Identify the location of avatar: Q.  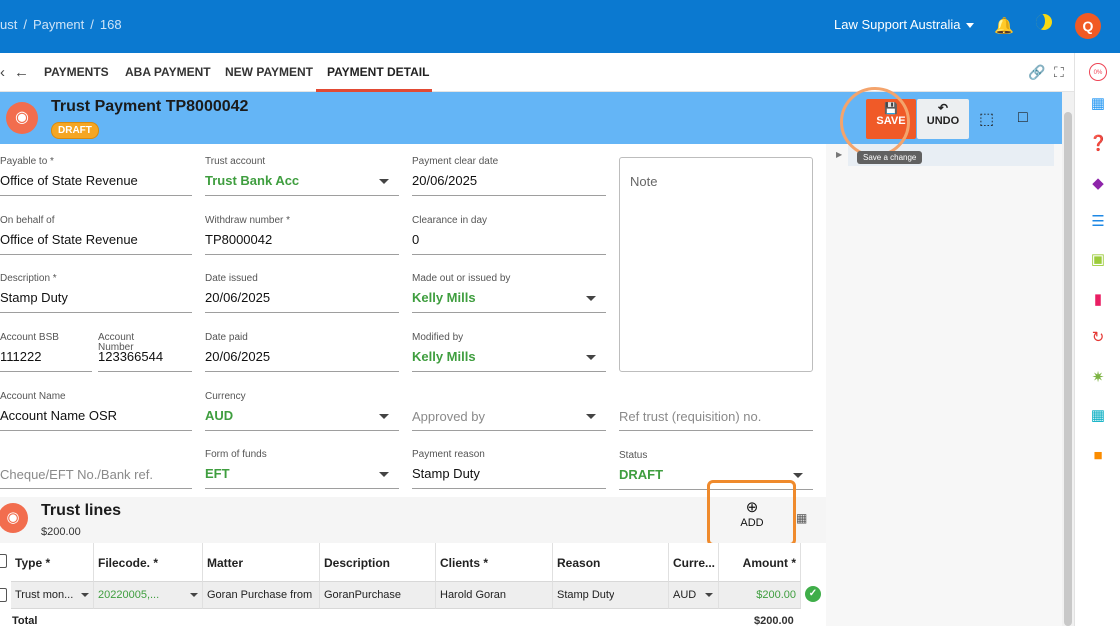
(1088, 26).